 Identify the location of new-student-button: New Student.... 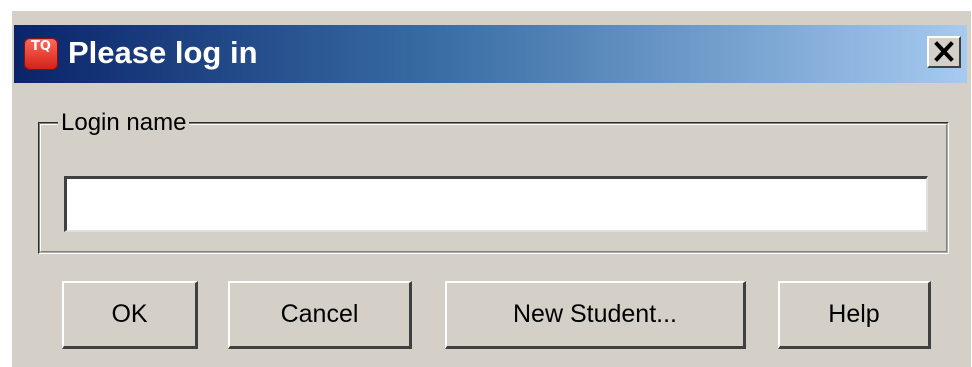
(595, 315).